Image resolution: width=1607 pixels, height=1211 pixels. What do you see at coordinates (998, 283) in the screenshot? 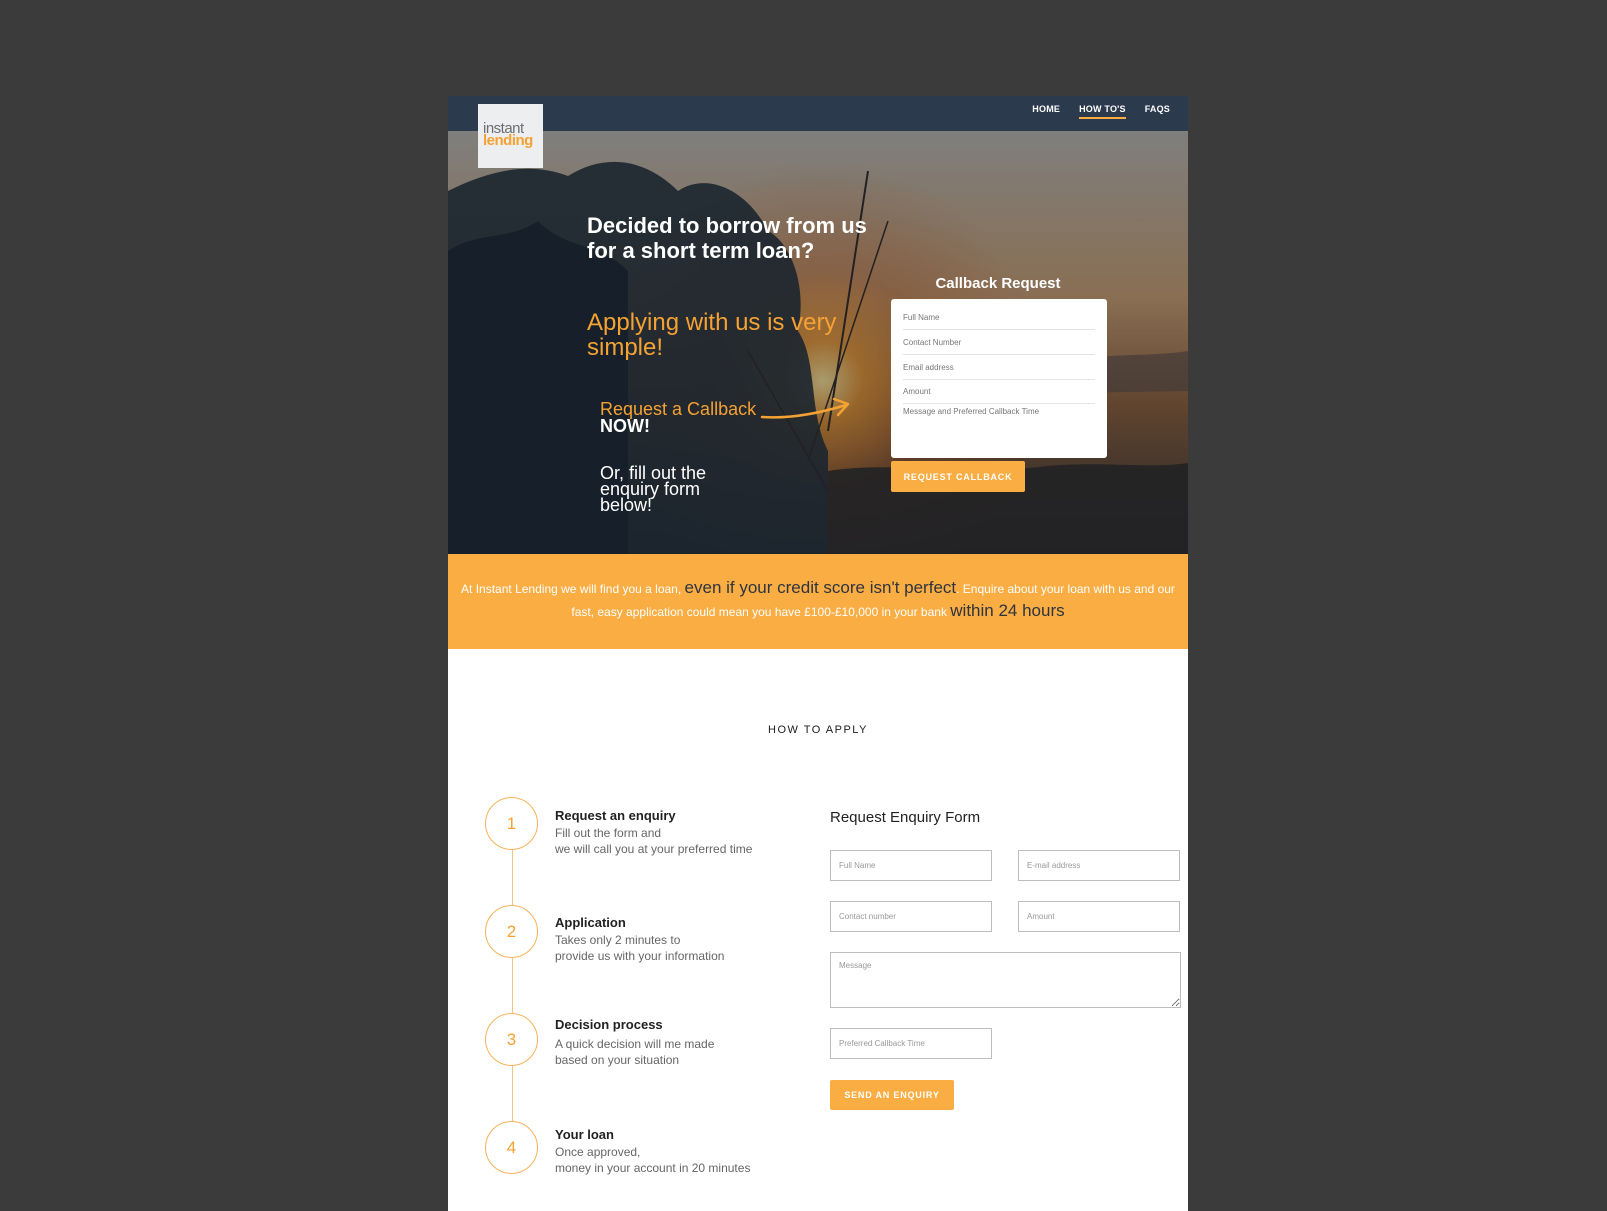
I see `callback-form-title: Callback Request` at bounding box center [998, 283].